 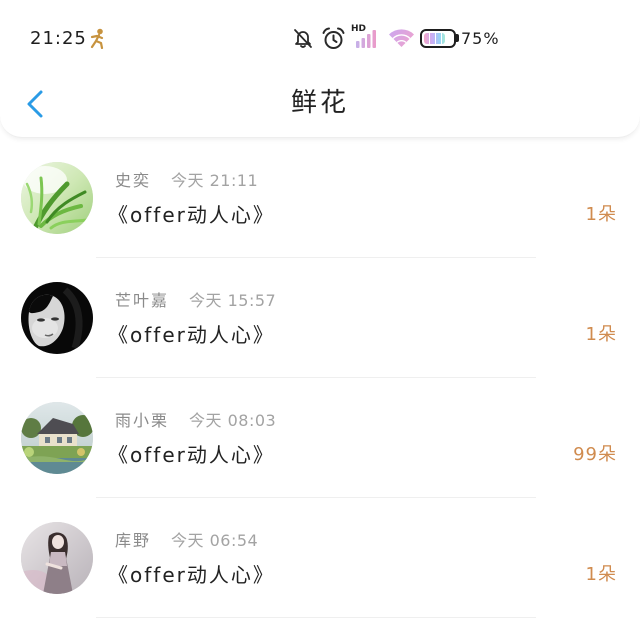 What do you see at coordinates (480, 38) in the screenshot?
I see `battery-percent: 75%` at bounding box center [480, 38].